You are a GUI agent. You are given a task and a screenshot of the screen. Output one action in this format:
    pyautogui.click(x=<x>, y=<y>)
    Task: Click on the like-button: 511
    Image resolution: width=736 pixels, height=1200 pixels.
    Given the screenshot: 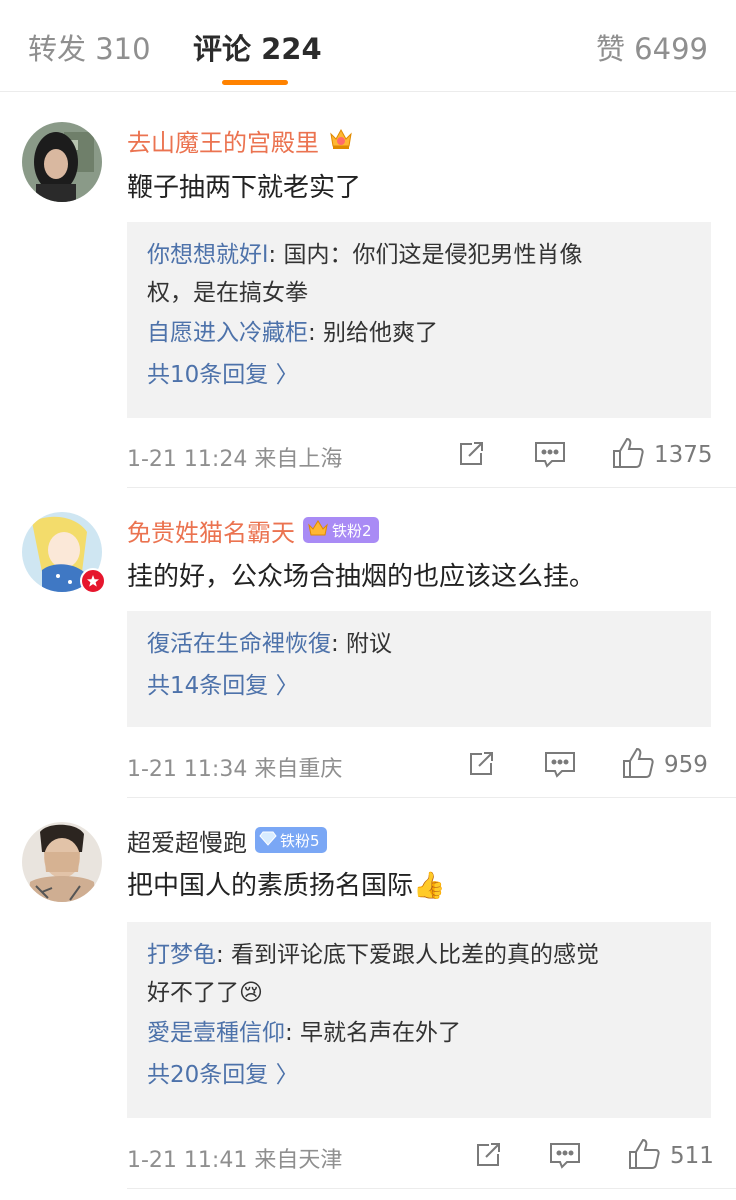 What is the action you would take?
    pyautogui.click(x=670, y=1156)
    